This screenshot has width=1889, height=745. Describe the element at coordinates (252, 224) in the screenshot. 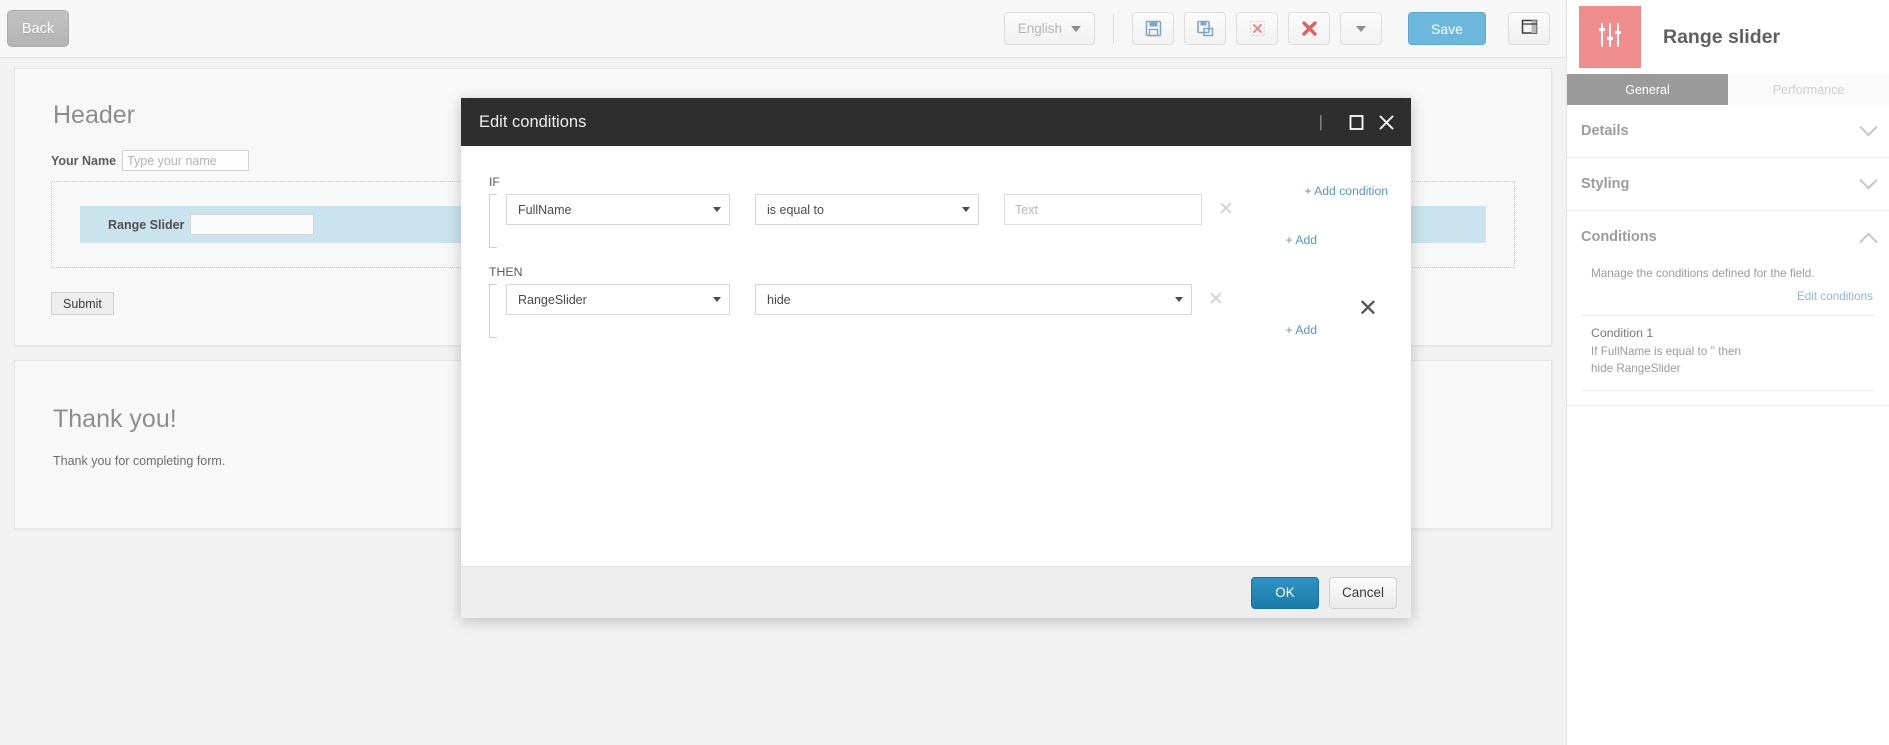

I see `range-slider-input` at that location.